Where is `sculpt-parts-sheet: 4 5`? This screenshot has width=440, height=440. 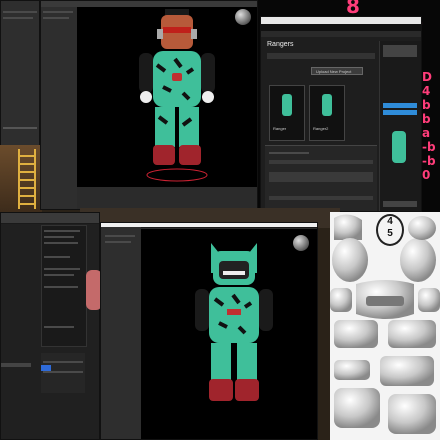
sculpt-parts-sheet: 4 5 is located at coordinates (385, 326).